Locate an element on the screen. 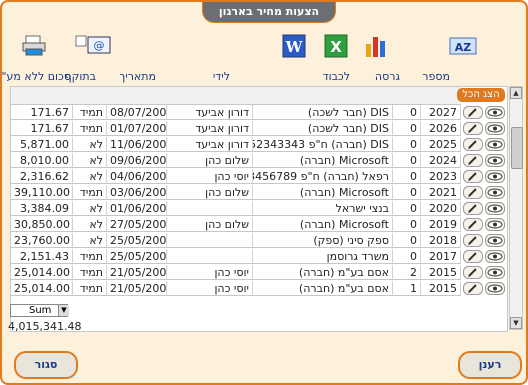  svg-text: W is located at coordinates (294, 47).